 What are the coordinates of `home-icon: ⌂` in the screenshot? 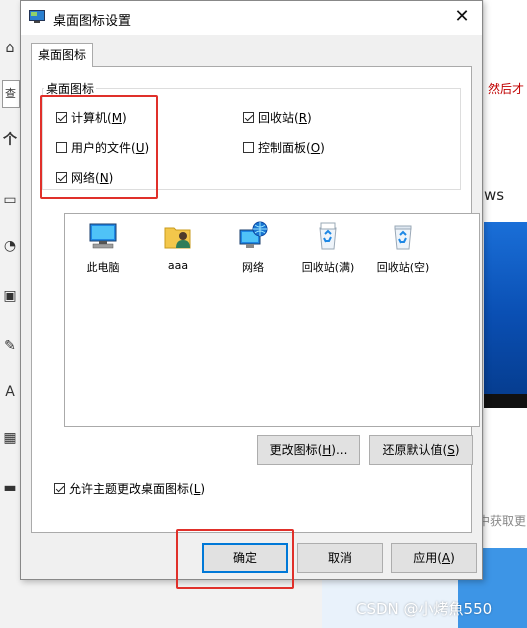 It's located at (10, 48).